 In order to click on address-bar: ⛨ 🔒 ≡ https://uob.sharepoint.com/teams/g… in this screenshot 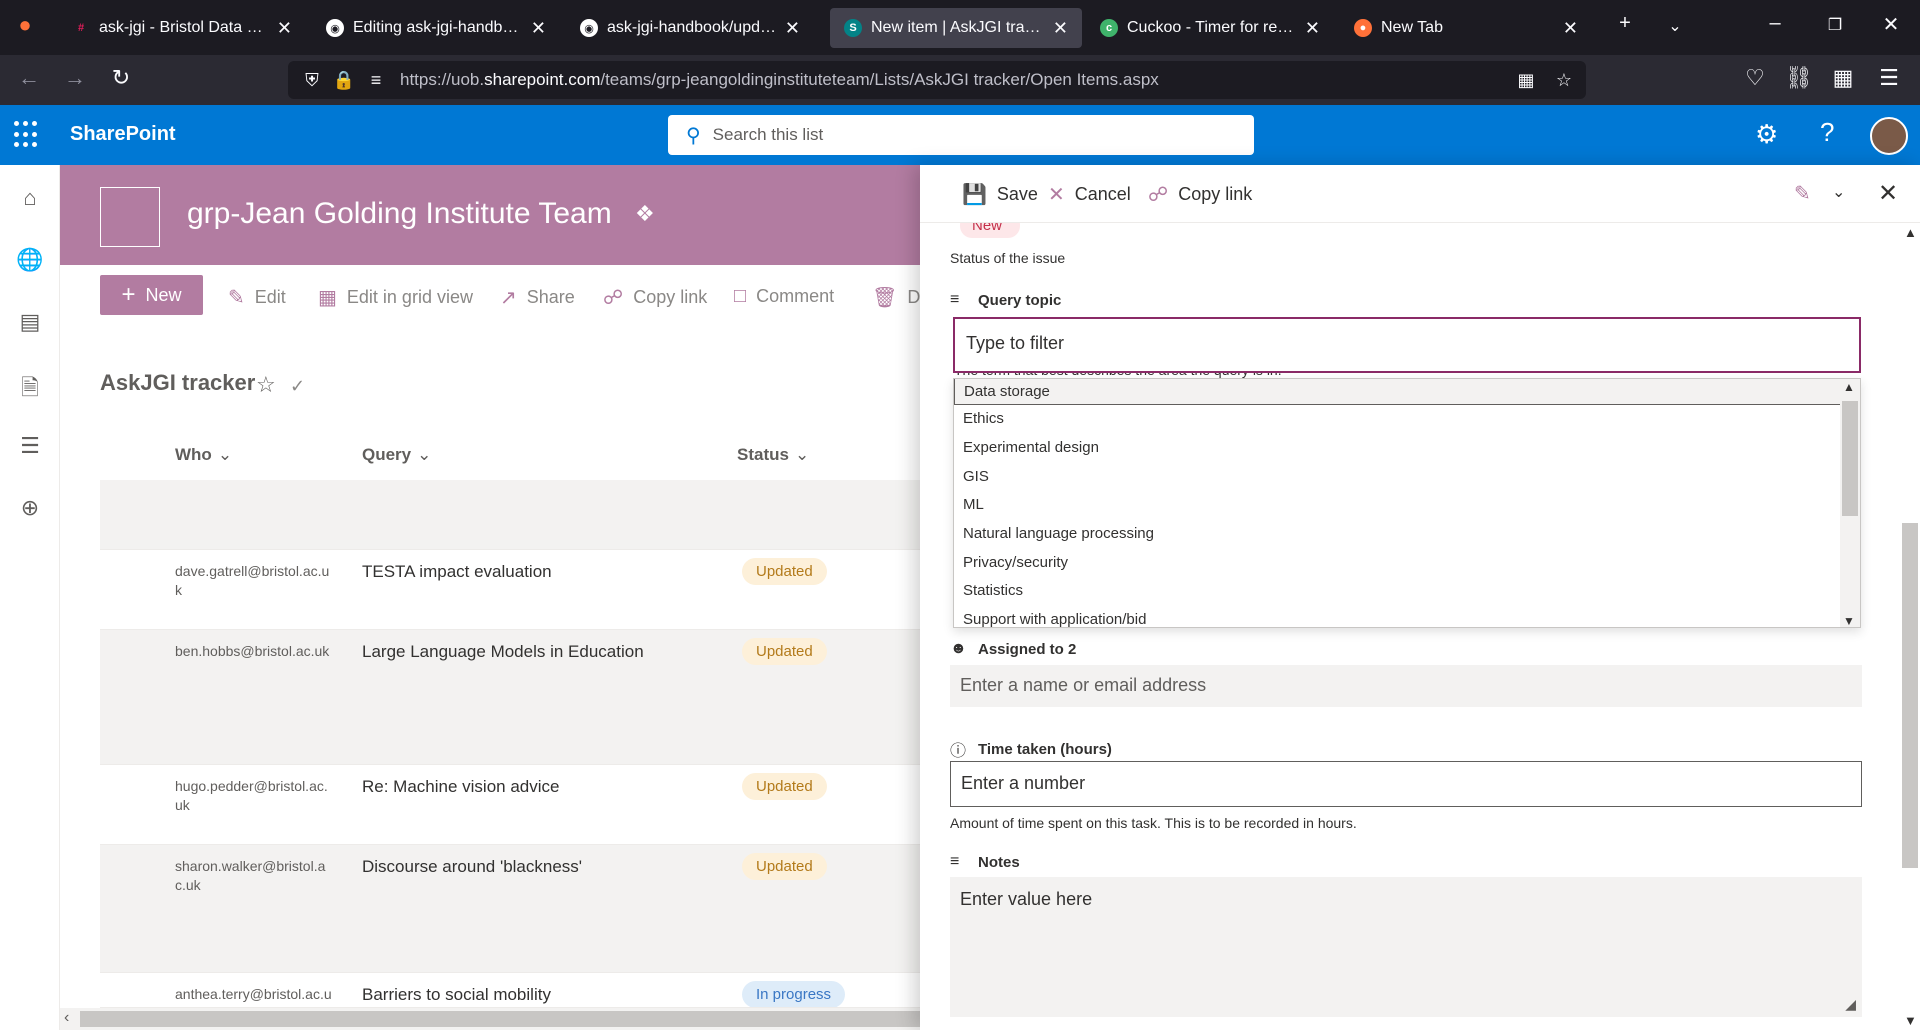, I will do `click(937, 80)`.